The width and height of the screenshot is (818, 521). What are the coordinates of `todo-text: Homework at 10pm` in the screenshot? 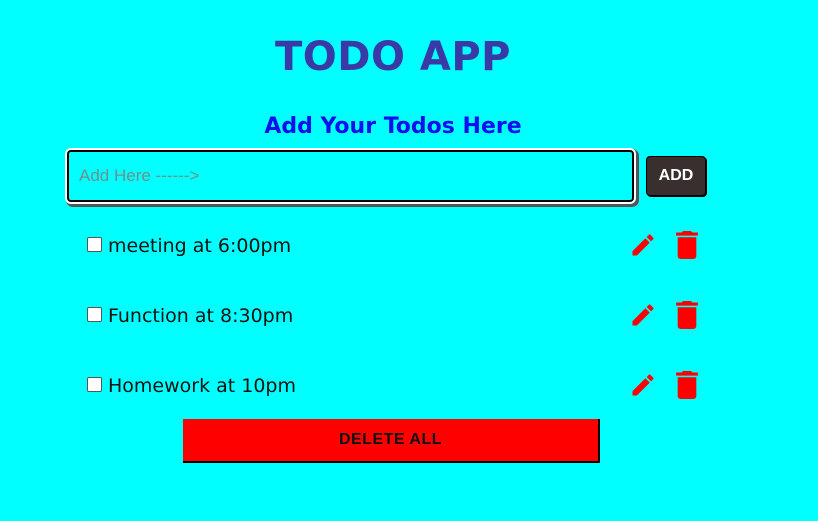 It's located at (202, 386).